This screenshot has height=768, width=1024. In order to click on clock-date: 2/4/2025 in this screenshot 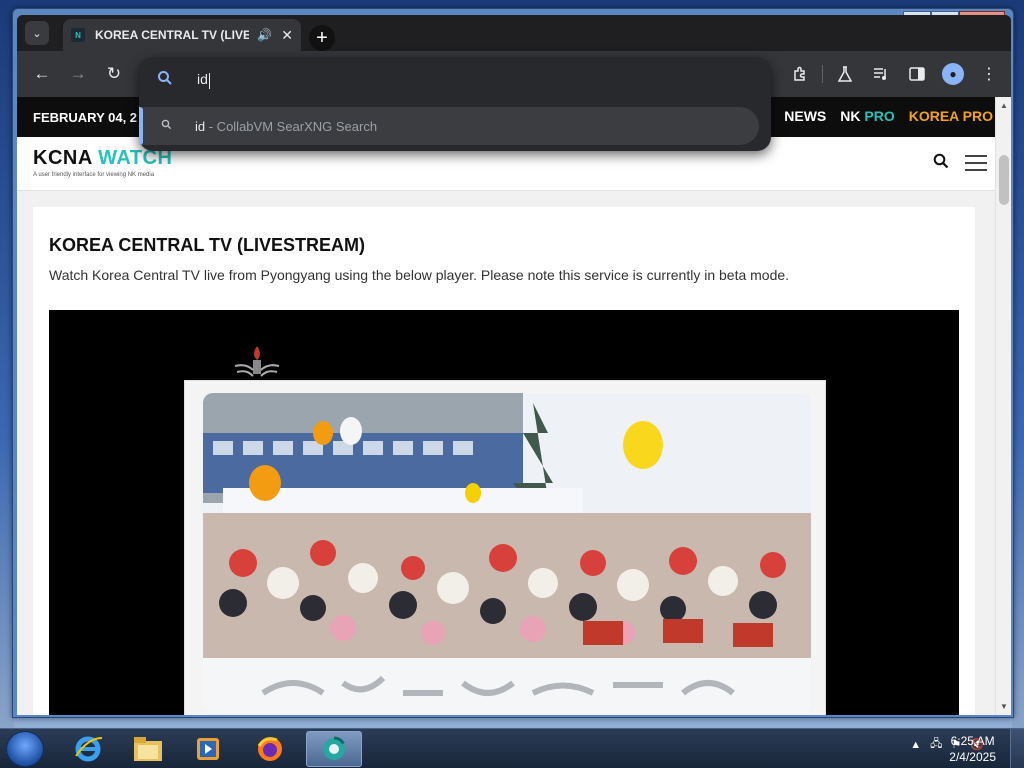, I will do `click(972, 757)`.